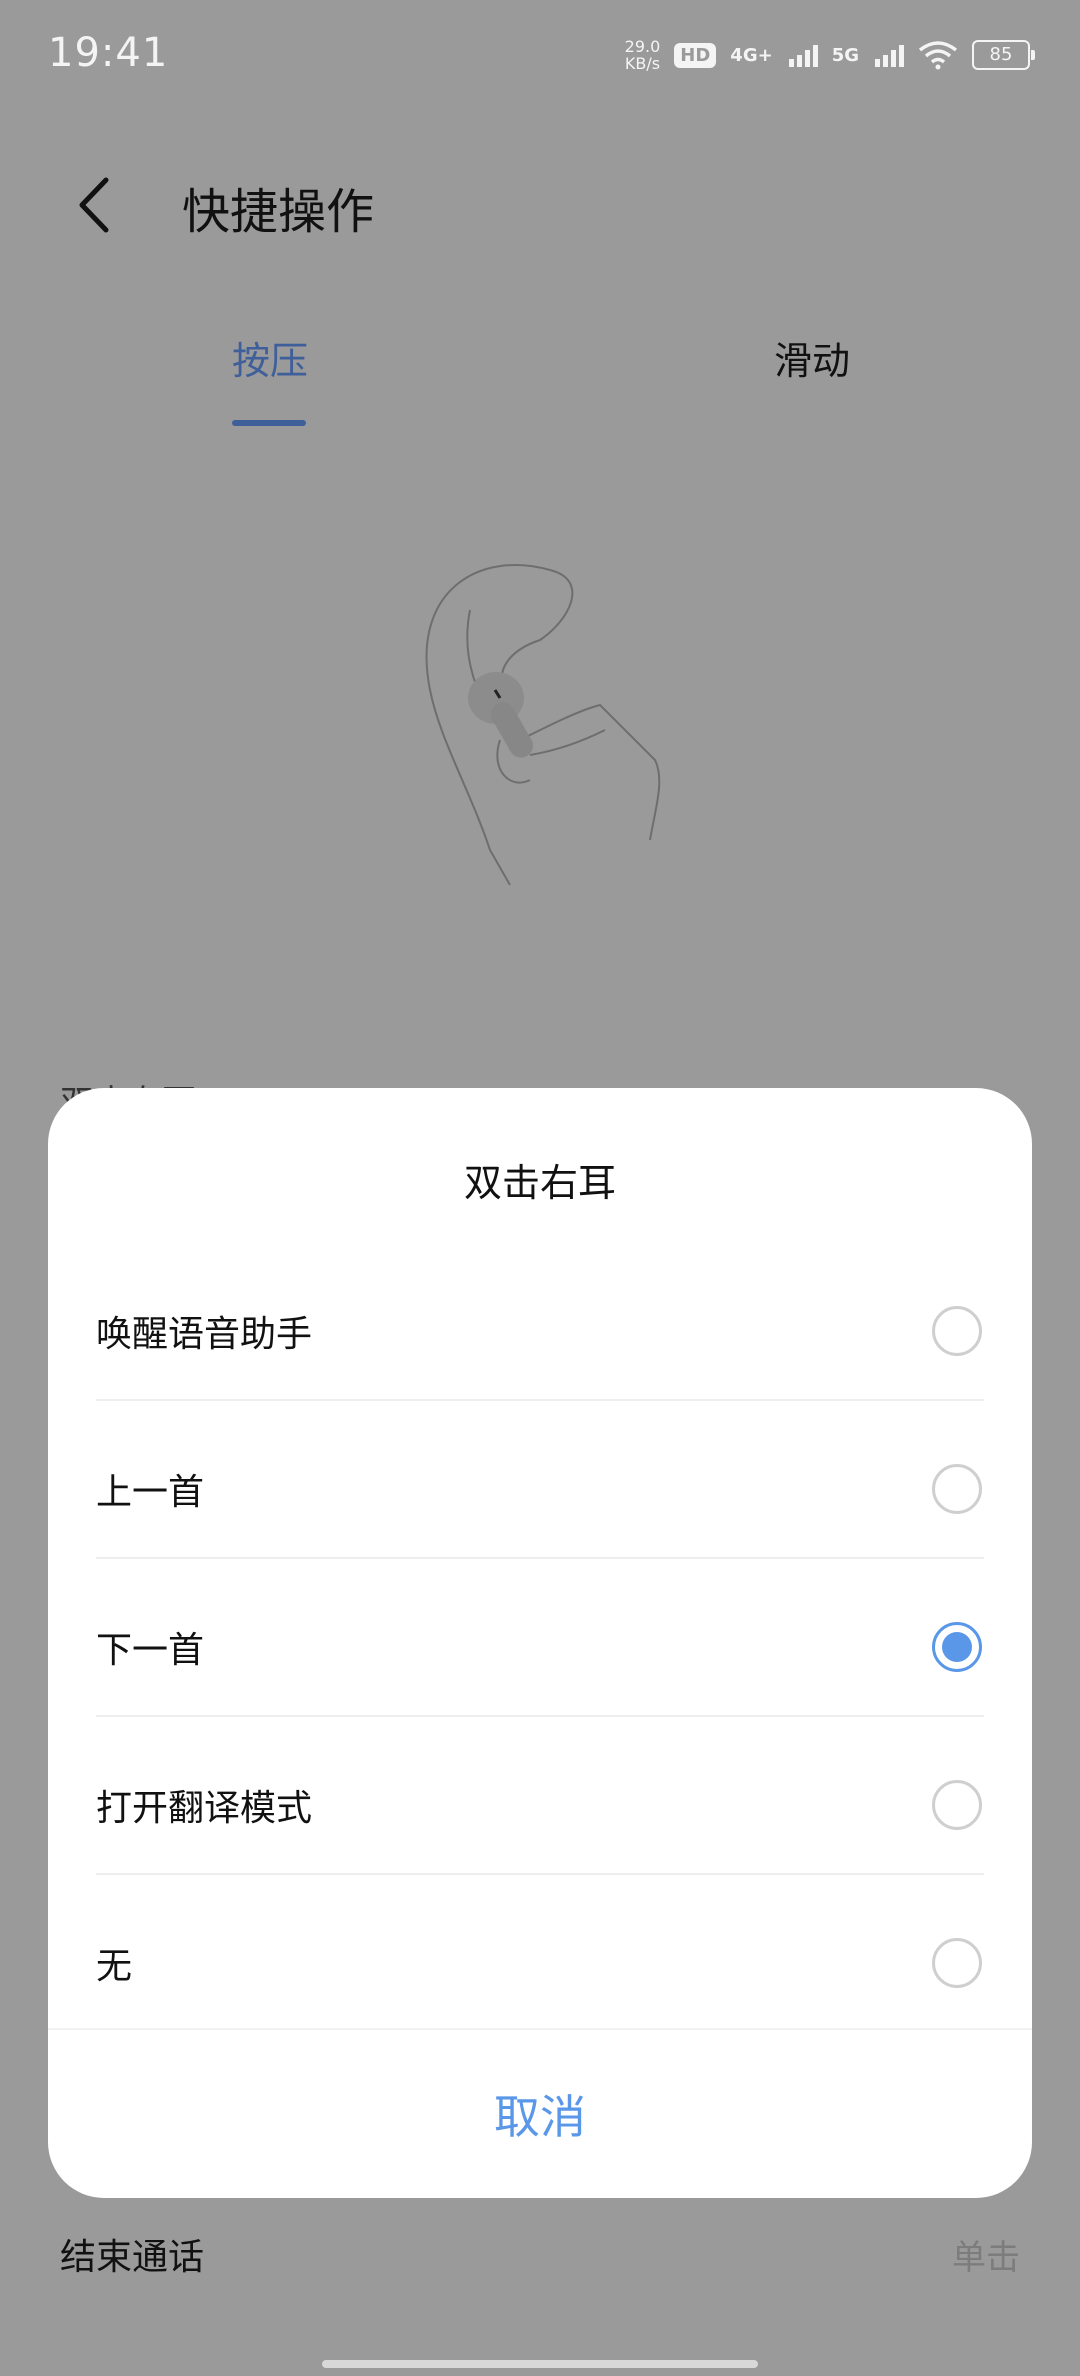 The height and width of the screenshot is (2376, 1080). I want to click on ear-earbud-illustration, so click(543, 725).